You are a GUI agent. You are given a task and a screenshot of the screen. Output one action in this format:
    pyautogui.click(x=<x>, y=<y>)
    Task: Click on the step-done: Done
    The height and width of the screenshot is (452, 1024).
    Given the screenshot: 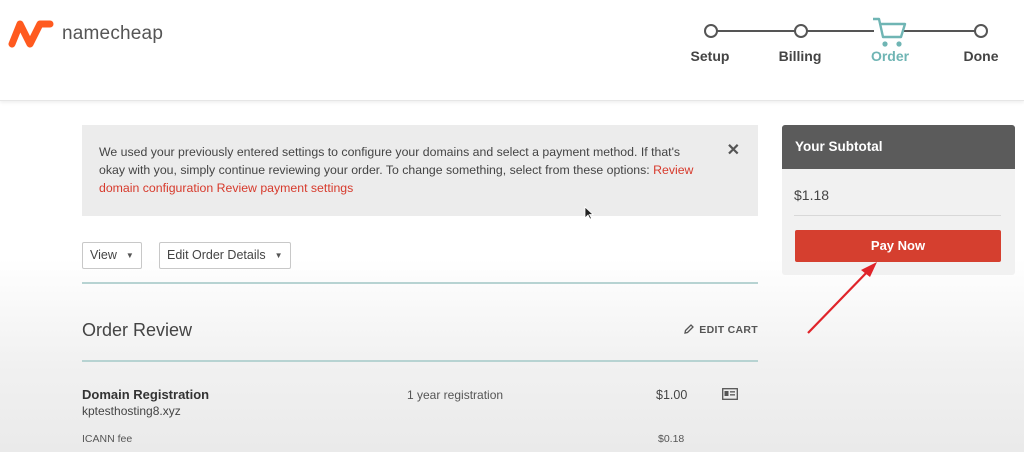 What is the action you would take?
    pyautogui.click(x=981, y=56)
    